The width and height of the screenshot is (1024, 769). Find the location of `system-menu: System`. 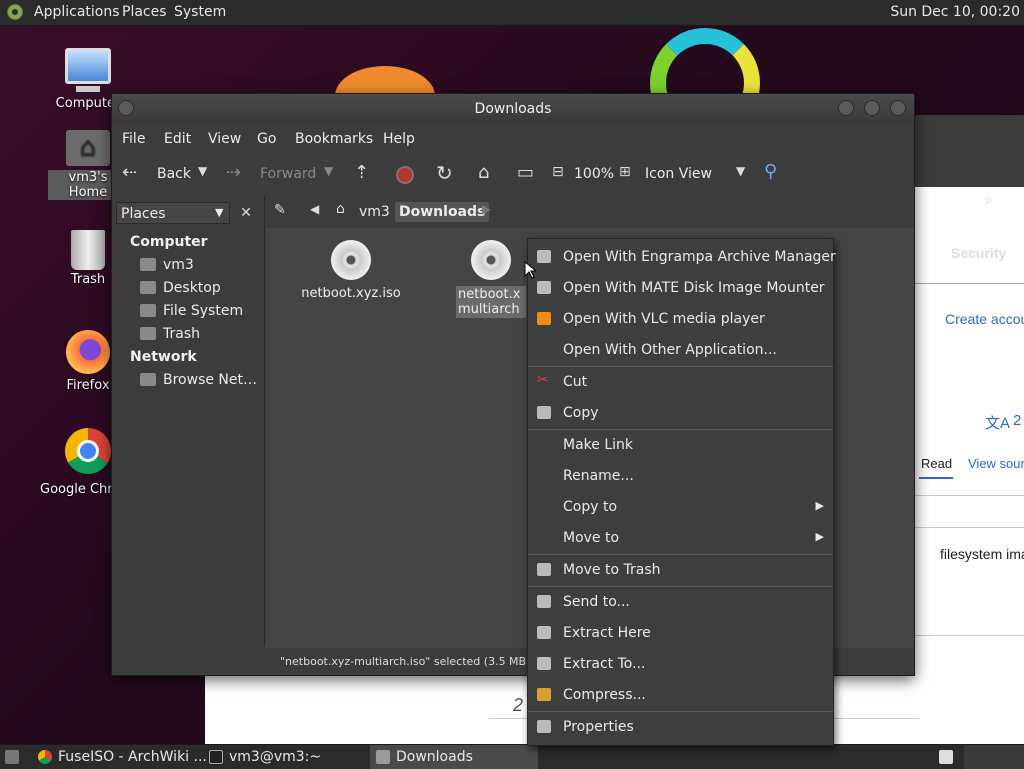

system-menu: System is located at coordinates (200, 12).